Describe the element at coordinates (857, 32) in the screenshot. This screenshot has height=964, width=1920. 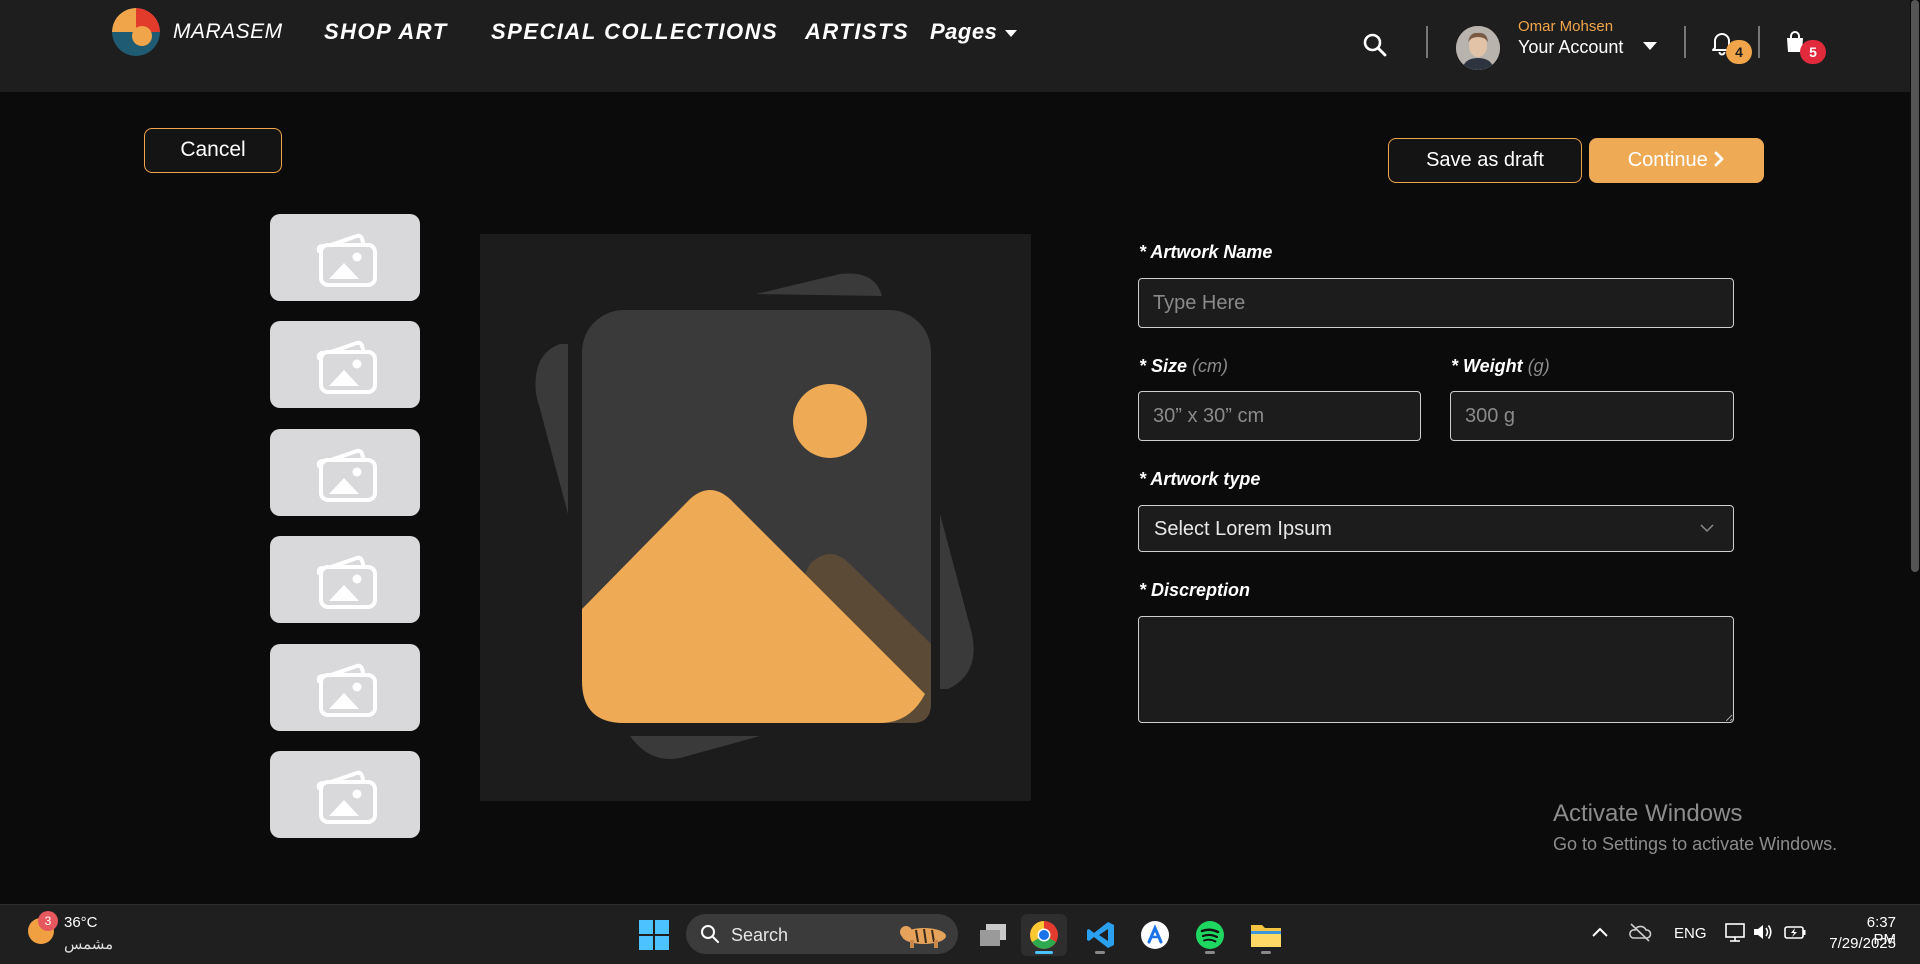
I see `nav-artists: ARTISTS` at that location.